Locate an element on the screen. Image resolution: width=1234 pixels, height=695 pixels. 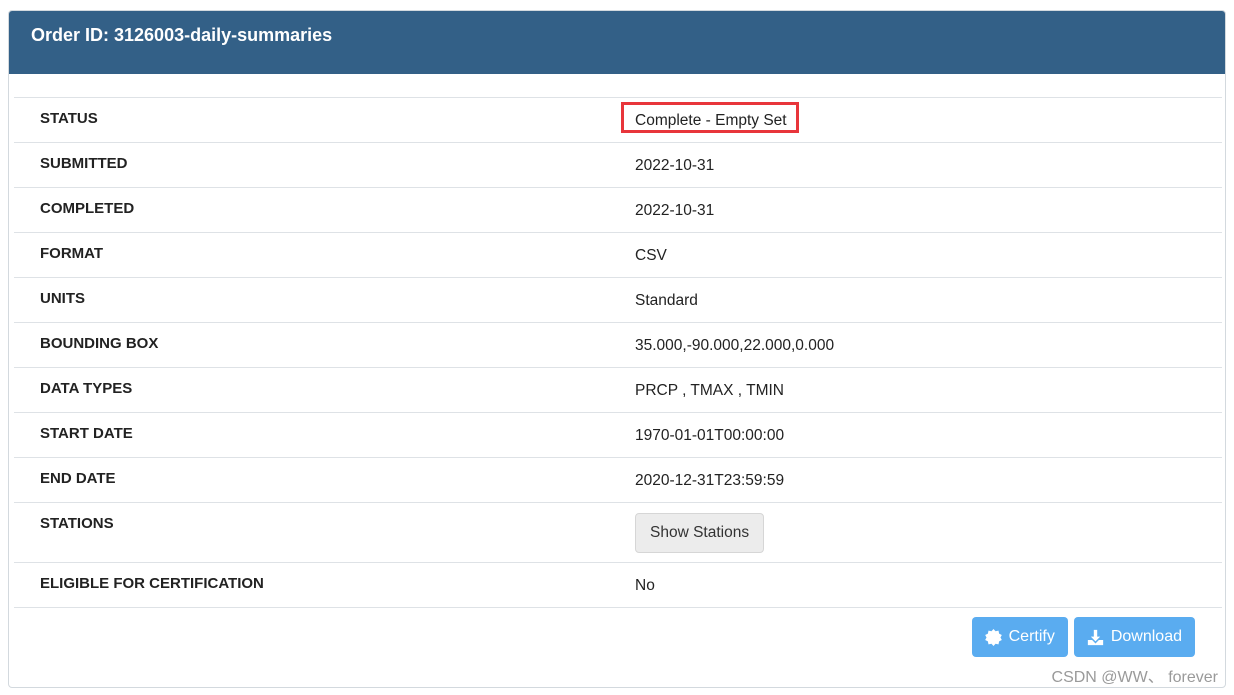
detail-row-status: STATUS Complete - Empty Set is located at coordinates (618, 119).